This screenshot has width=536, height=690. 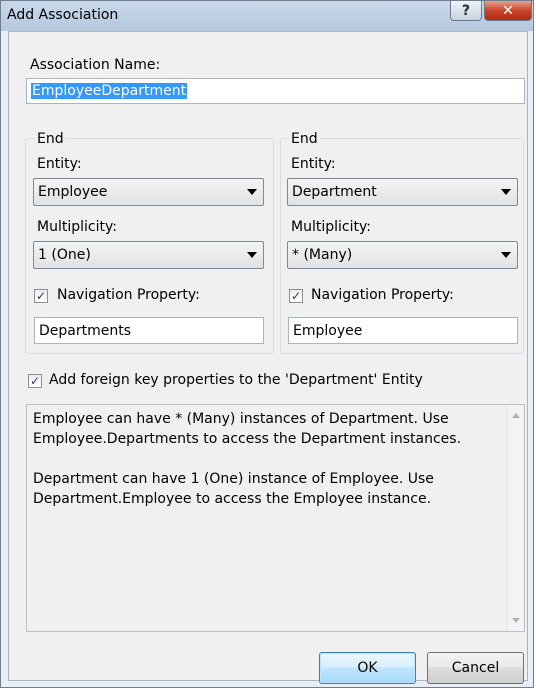 What do you see at coordinates (59, 164) in the screenshot?
I see `end1-entity-label: Entity:` at bounding box center [59, 164].